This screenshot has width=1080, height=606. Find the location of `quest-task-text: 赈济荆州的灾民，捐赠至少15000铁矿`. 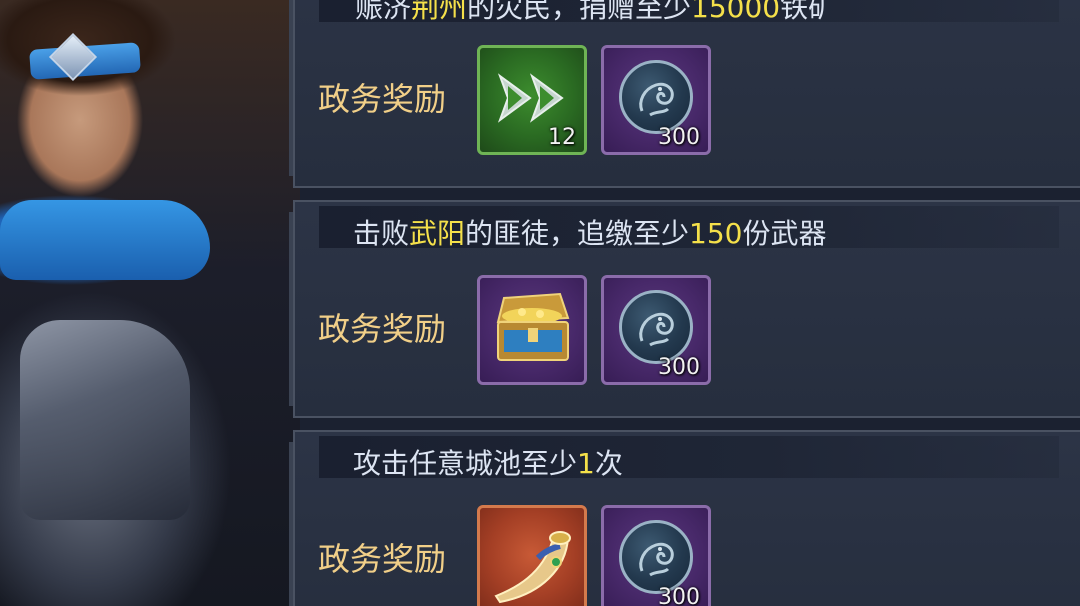

quest-task-text: 赈济荆州的灾民，捐赠至少15000铁矿 is located at coordinates (596, 12).